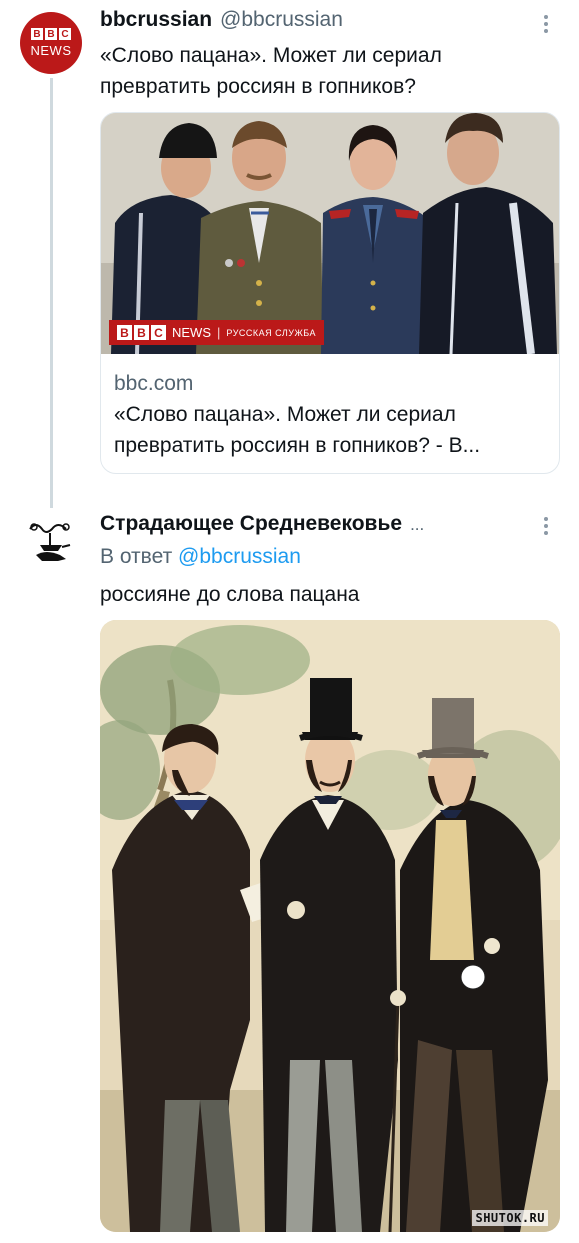 The height and width of the screenshot is (1243, 579). I want to click on banner-news-text: NEWS, so click(191, 332).